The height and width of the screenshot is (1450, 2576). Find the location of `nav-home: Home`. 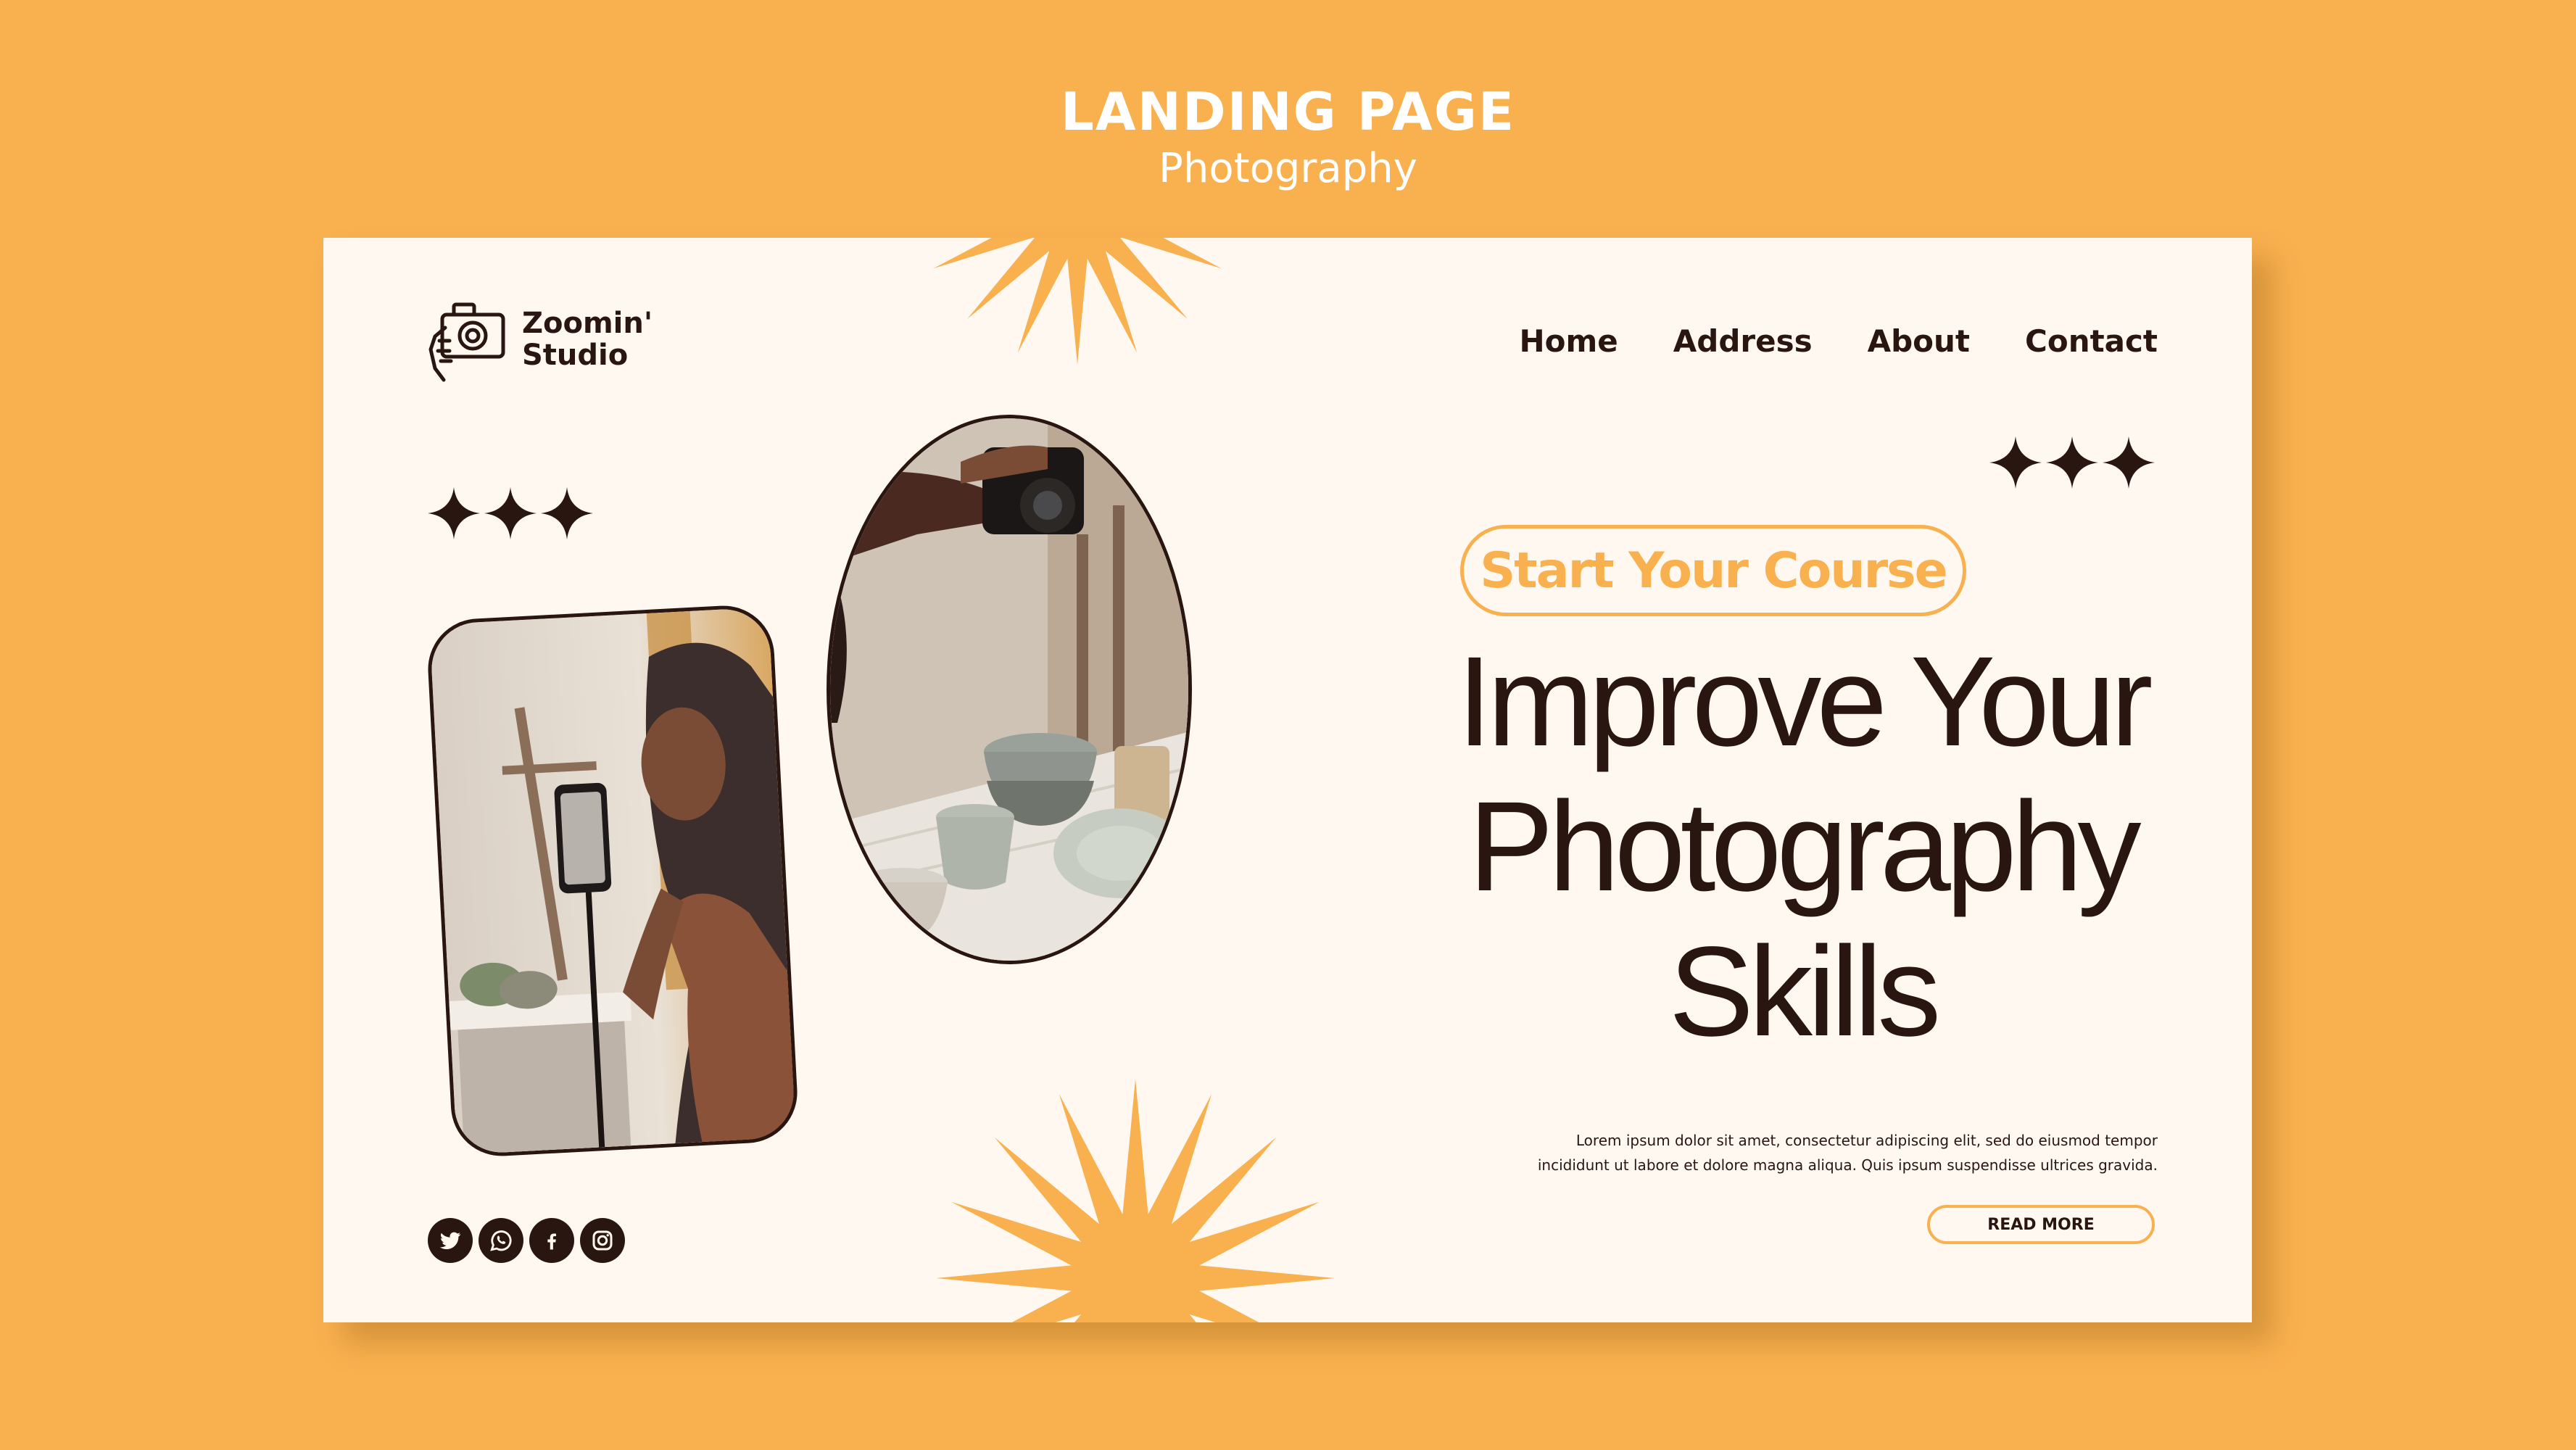

nav-home: Home is located at coordinates (1569, 341).